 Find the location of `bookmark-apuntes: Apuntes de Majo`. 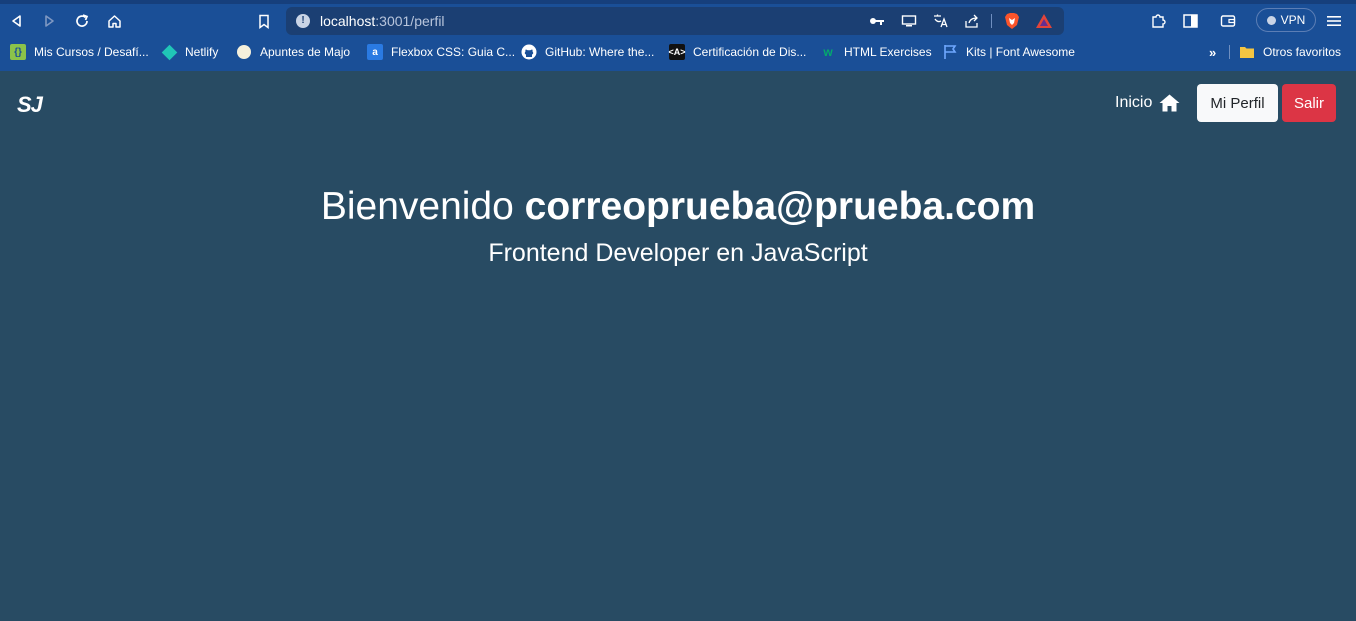

bookmark-apuntes: Apuntes de Majo is located at coordinates (293, 52).